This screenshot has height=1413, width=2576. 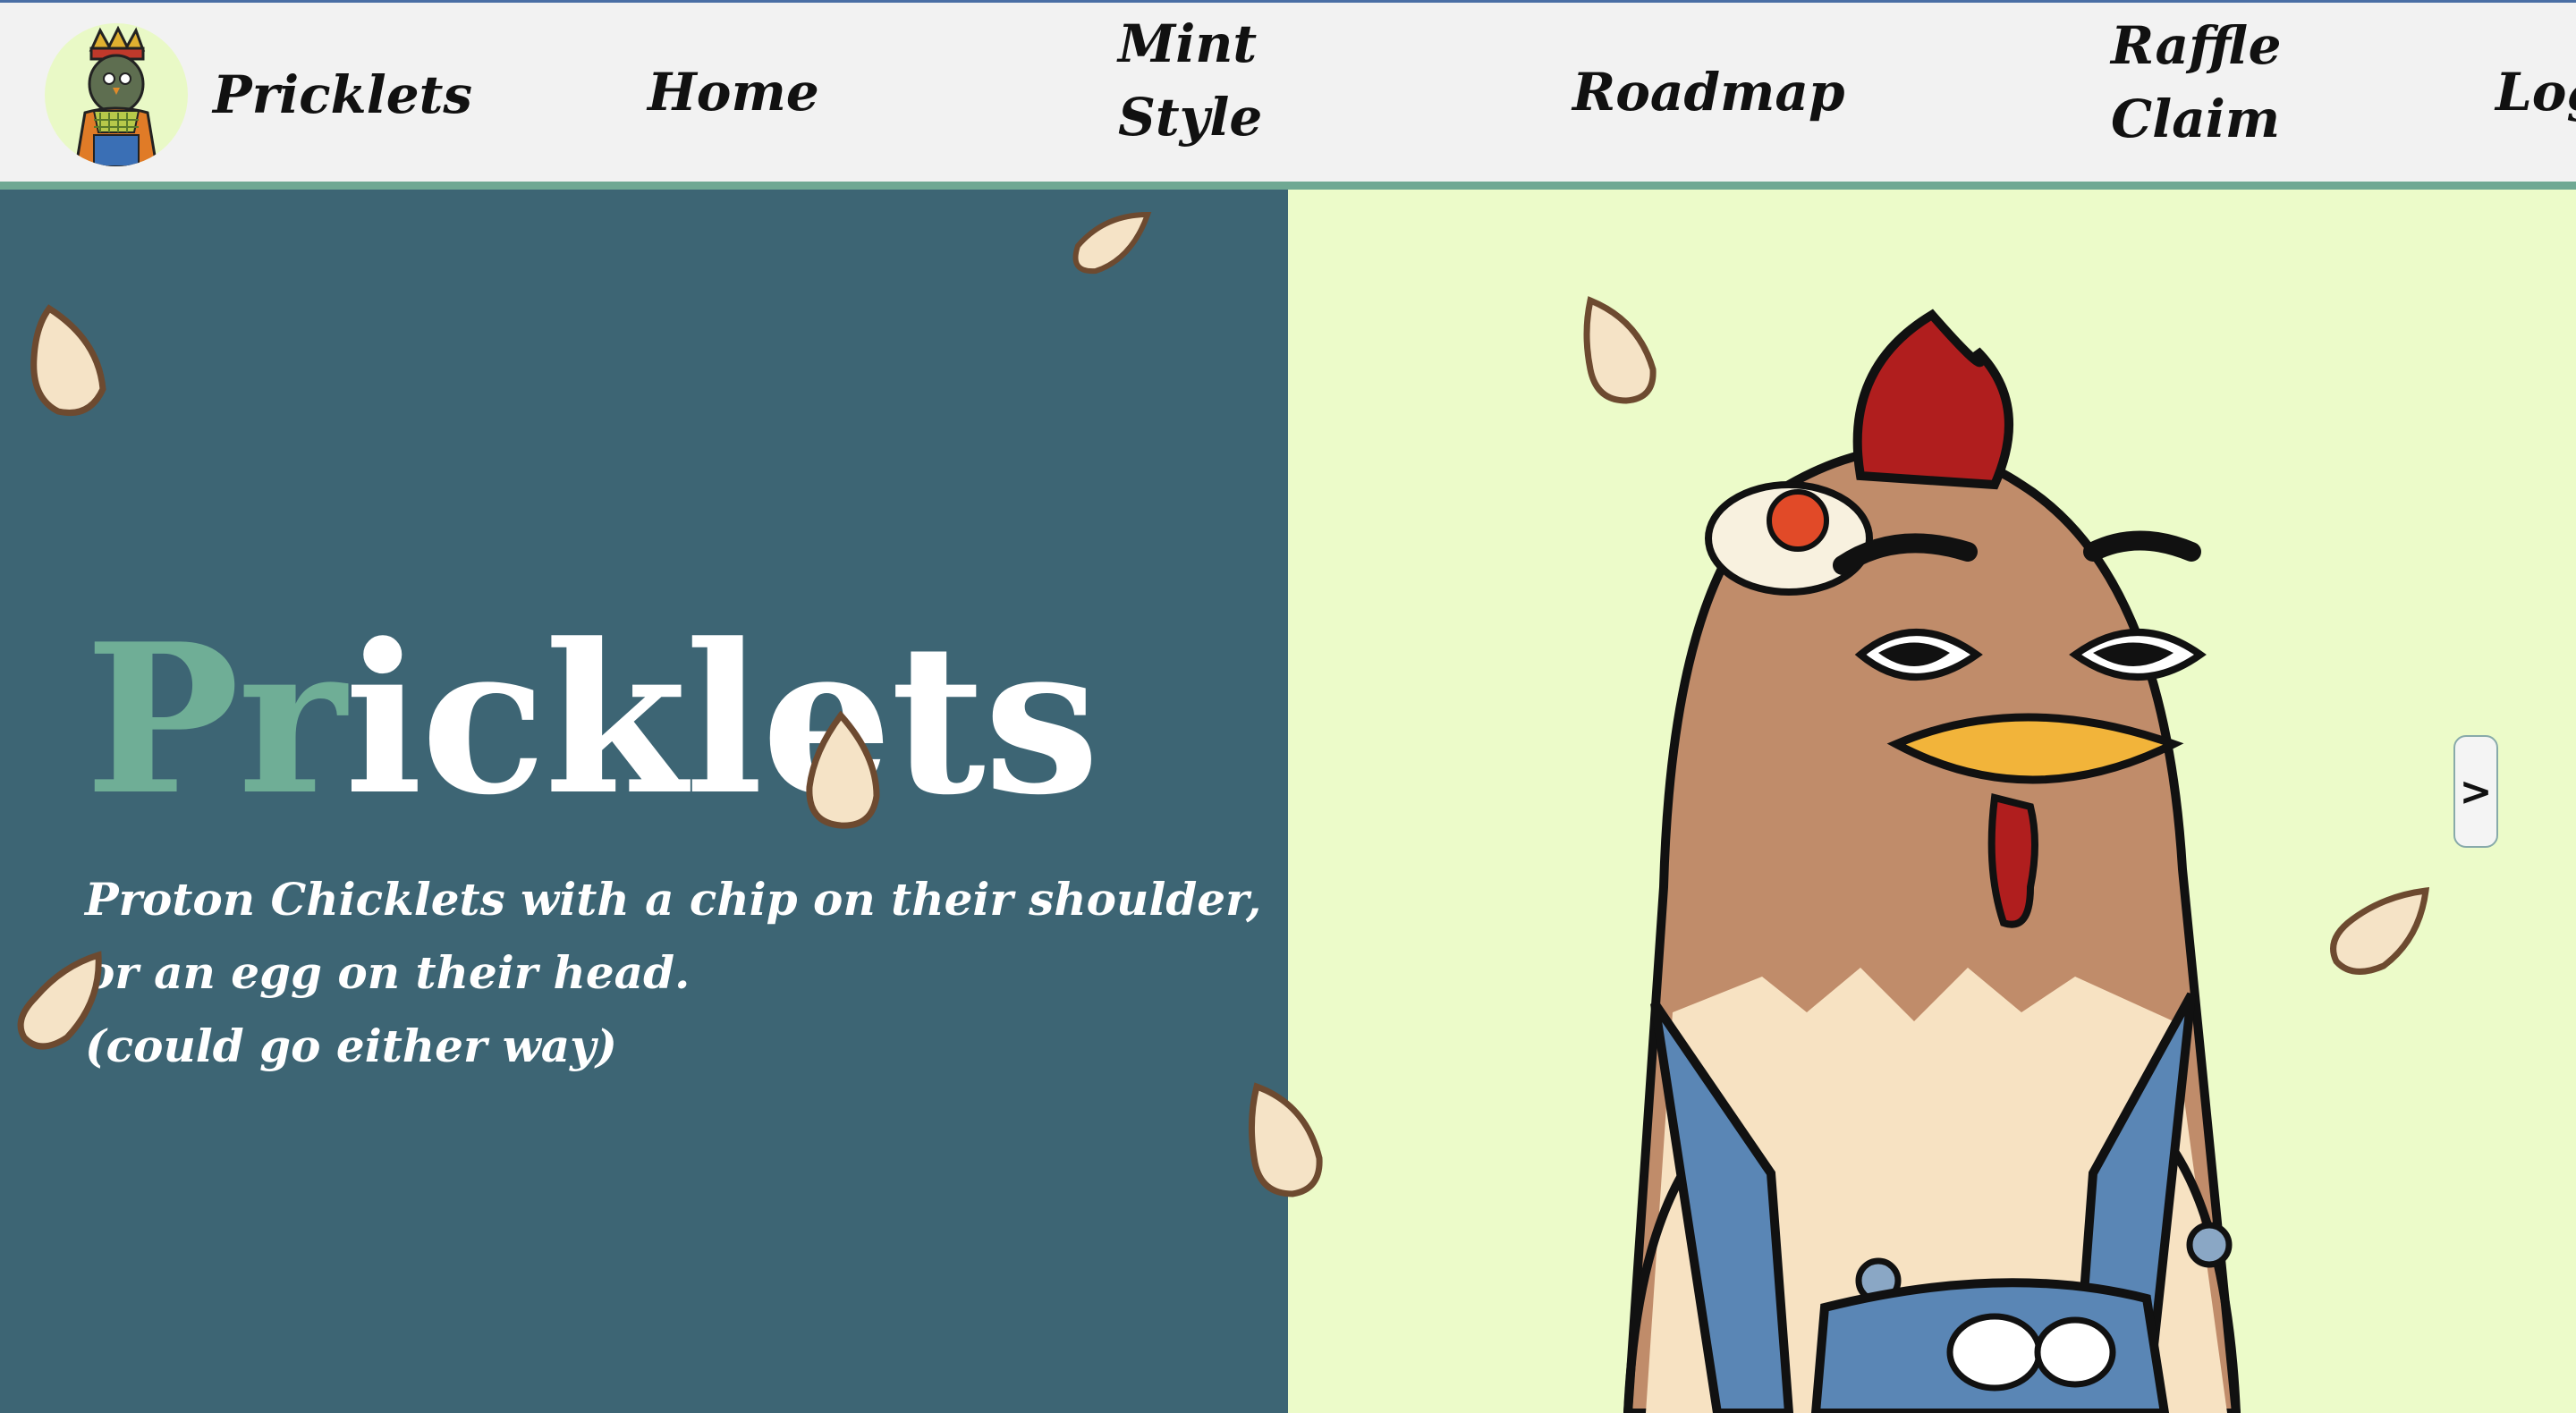 I want to click on brand: Pricklets, so click(x=258, y=94).